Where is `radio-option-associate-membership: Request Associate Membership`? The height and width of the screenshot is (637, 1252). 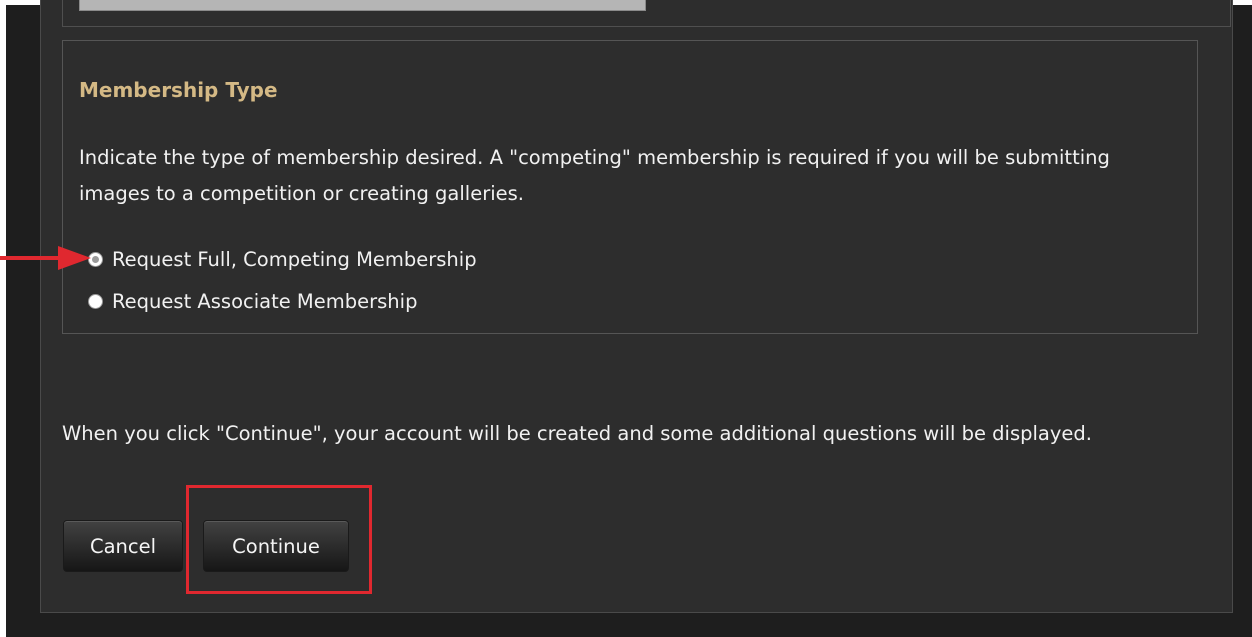
radio-option-associate-membership: Request Associate Membership is located at coordinates (252, 301).